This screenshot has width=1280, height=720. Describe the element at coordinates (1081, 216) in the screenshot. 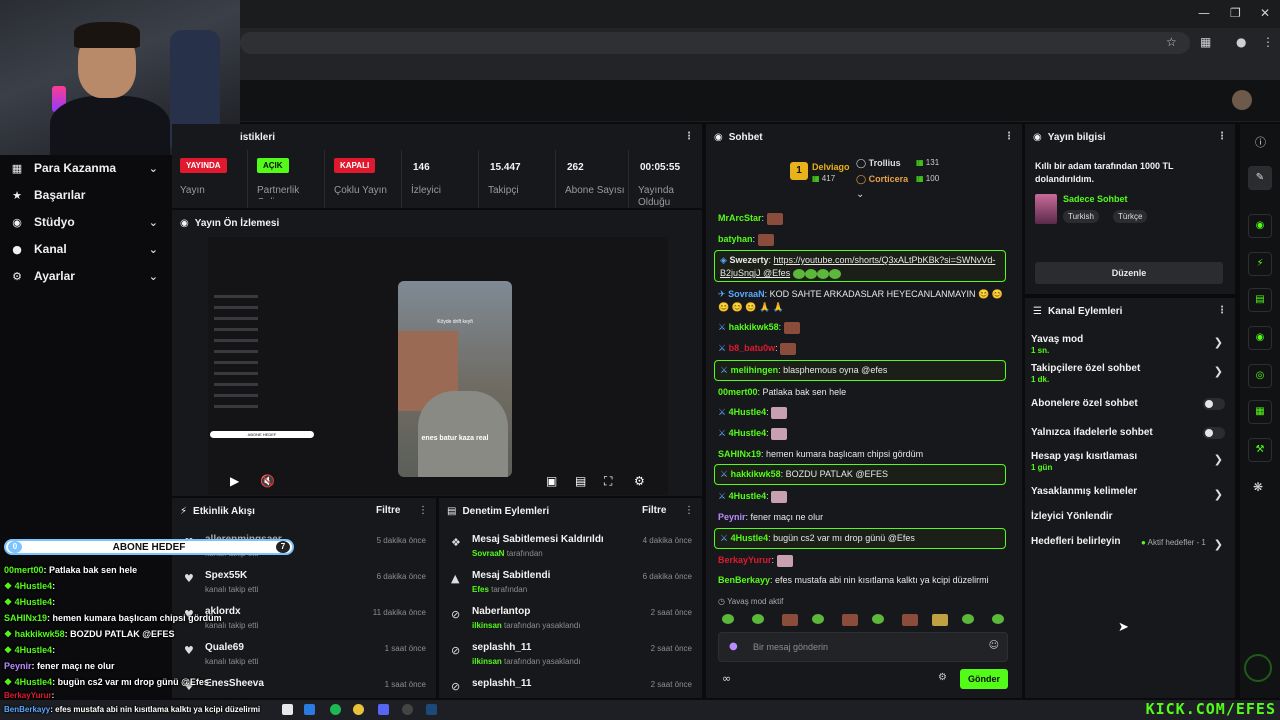

I see `tag: Turkish` at that location.